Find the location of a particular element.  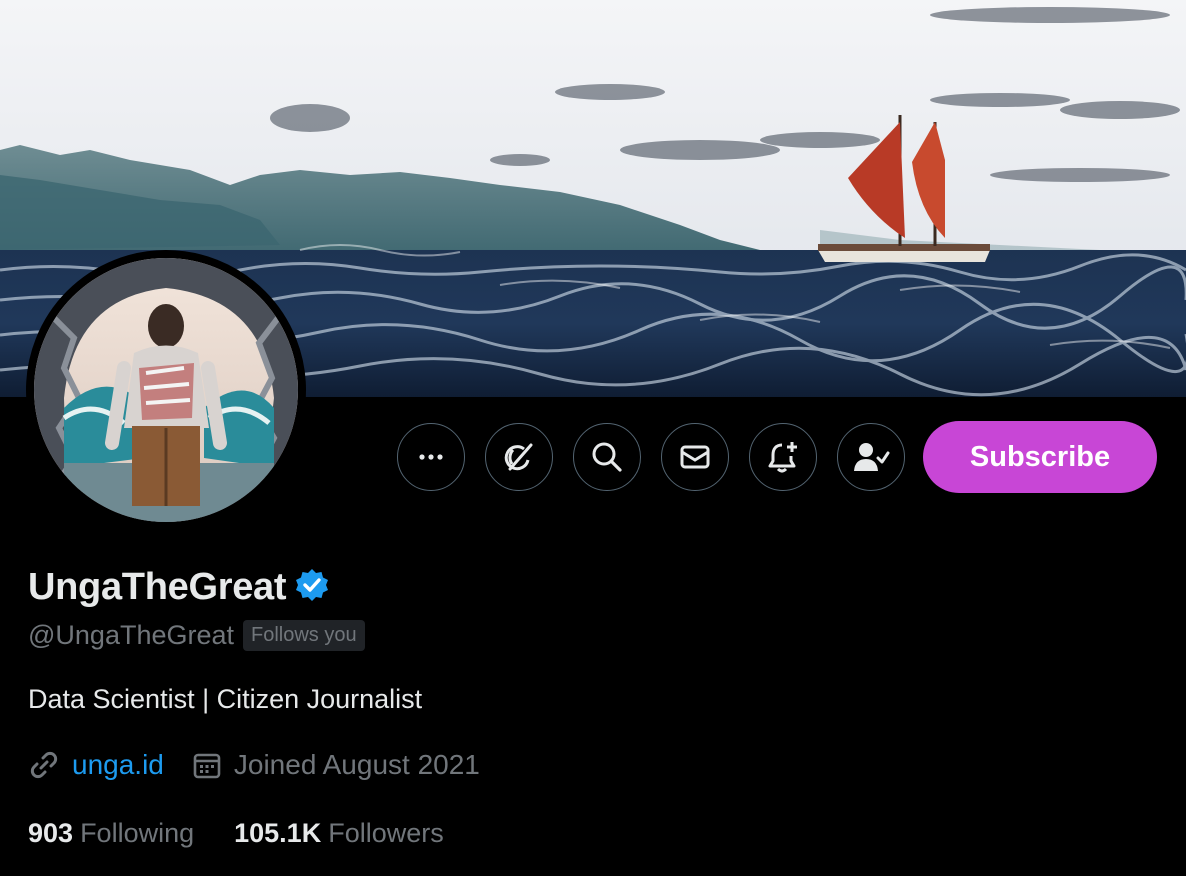

handle-row: @UngaTheGreat Follows you is located at coordinates (196, 635).